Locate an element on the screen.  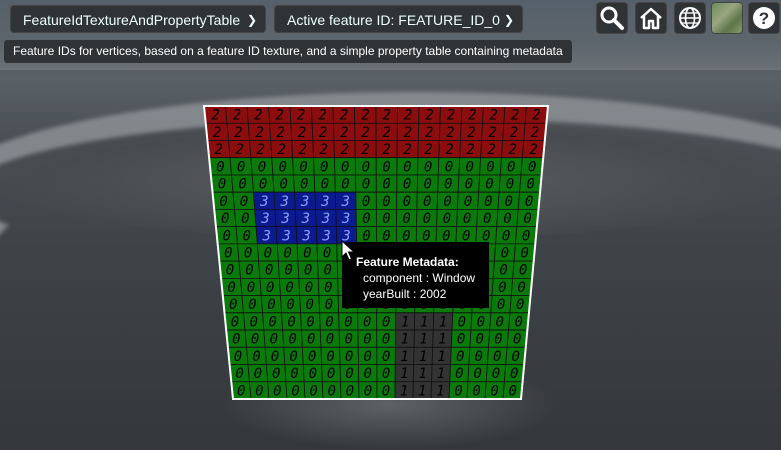
help-button: ? is located at coordinates (764, 18).